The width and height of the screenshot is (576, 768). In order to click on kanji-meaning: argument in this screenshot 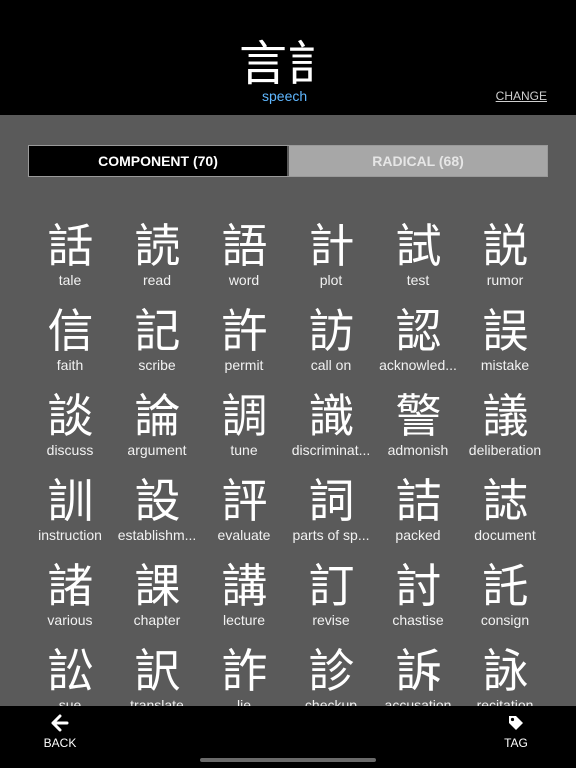, I will do `click(157, 450)`.